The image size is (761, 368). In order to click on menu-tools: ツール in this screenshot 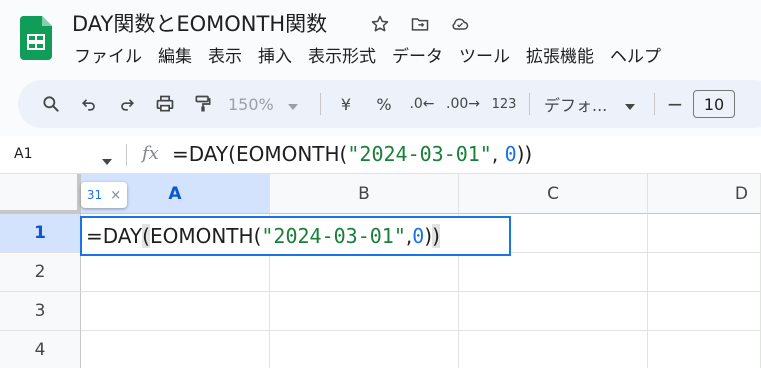, I will do `click(484, 54)`.